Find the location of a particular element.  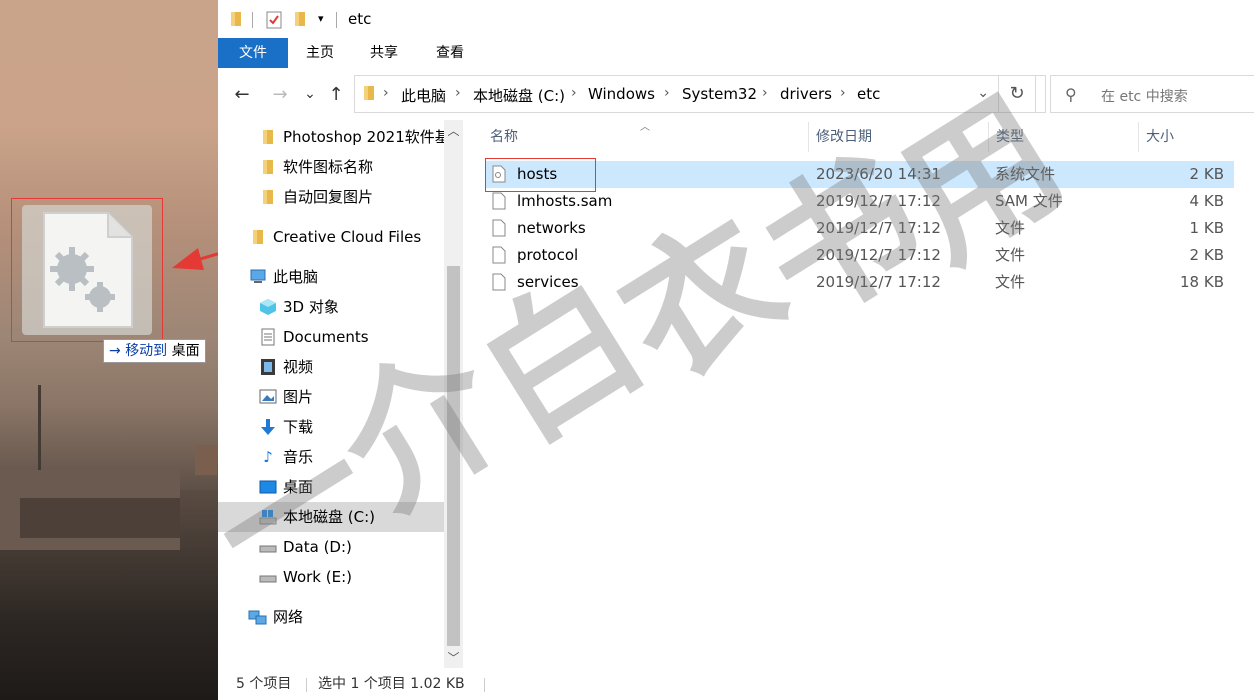

file-row-services: services 2019/12/7 17:12 文件 18 KB is located at coordinates (860, 282).